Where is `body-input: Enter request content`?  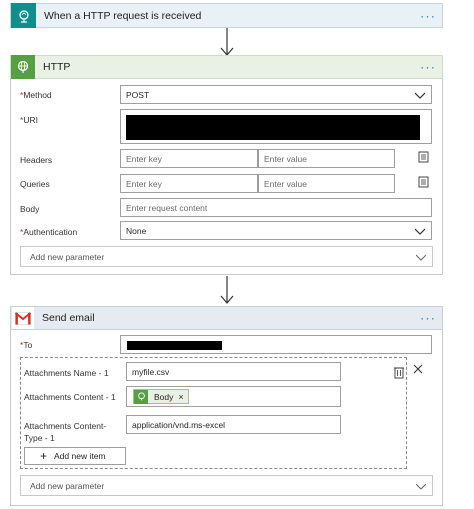
body-input: Enter request content is located at coordinates (276, 207).